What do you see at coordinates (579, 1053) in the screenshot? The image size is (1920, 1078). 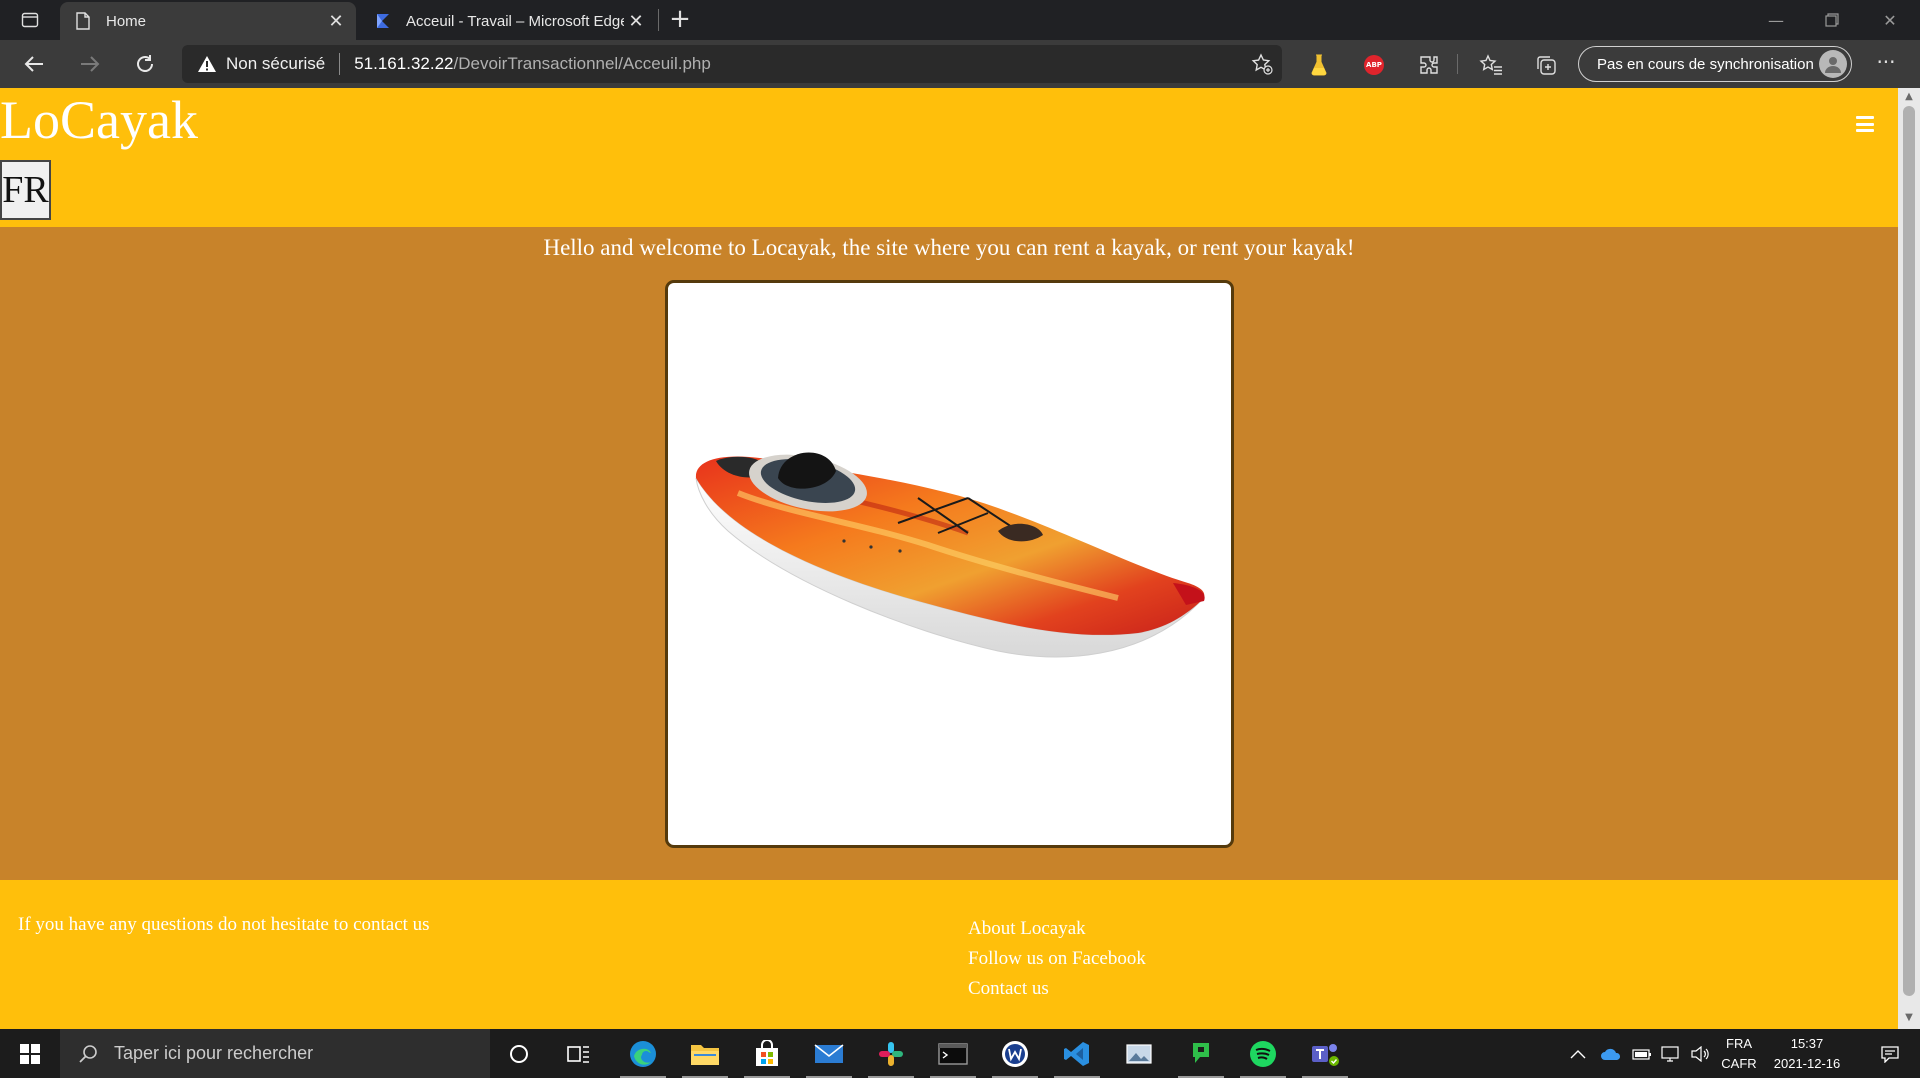 I see `task-view-icon` at bounding box center [579, 1053].